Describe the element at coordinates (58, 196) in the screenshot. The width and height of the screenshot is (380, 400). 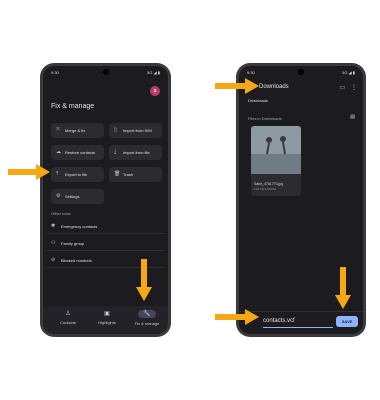
I see `gear-icon: ⚙` at that location.